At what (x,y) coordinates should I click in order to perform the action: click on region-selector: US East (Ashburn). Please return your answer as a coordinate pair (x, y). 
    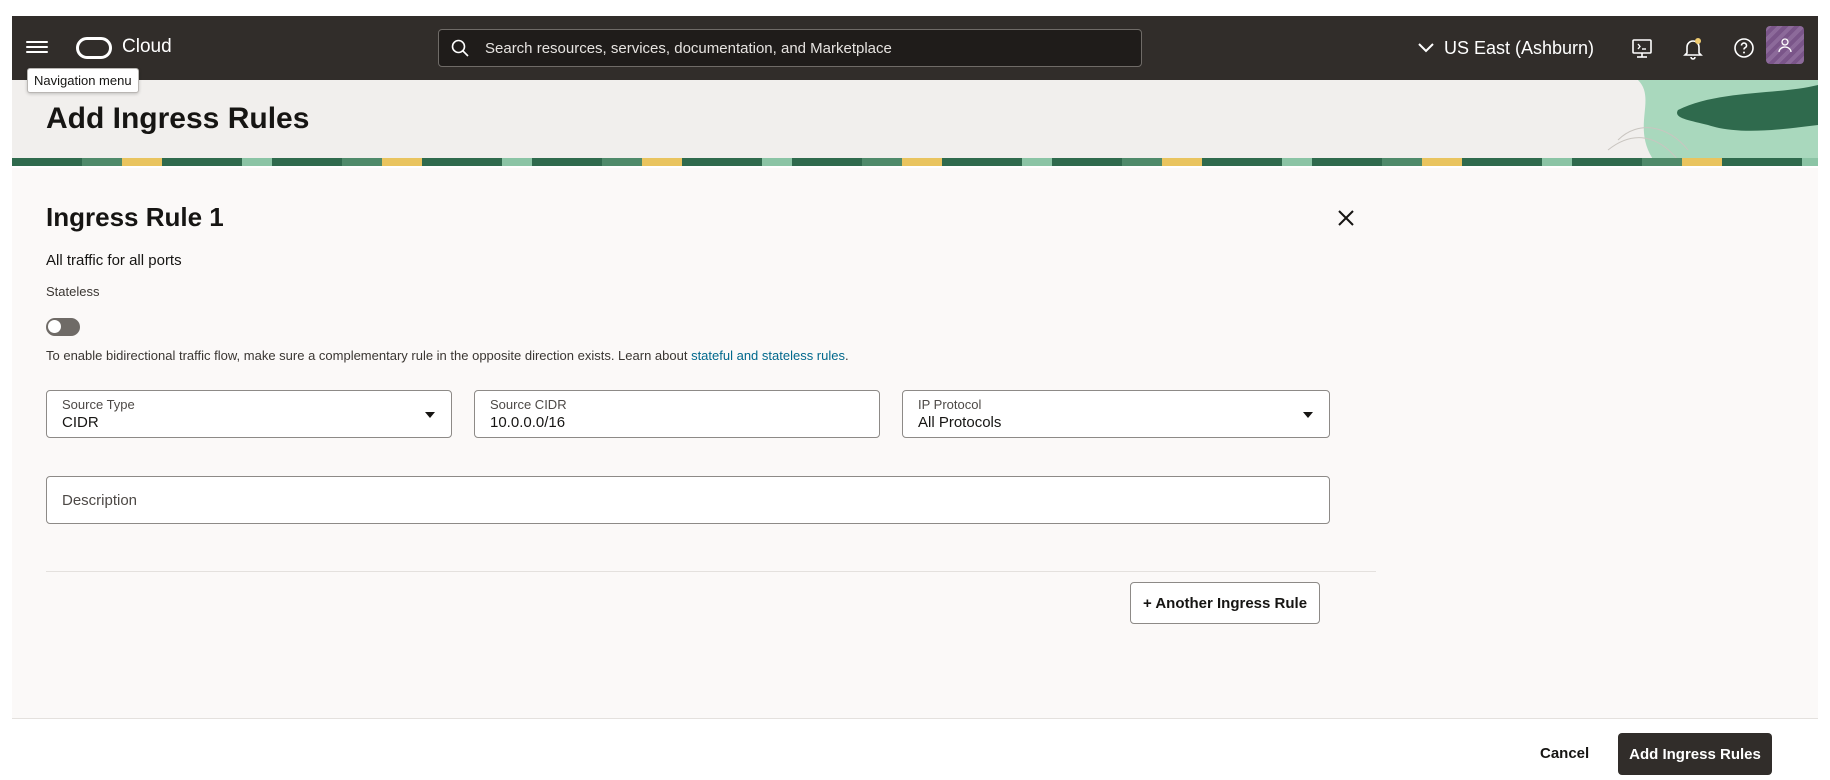
    Looking at the image, I should click on (1506, 48).